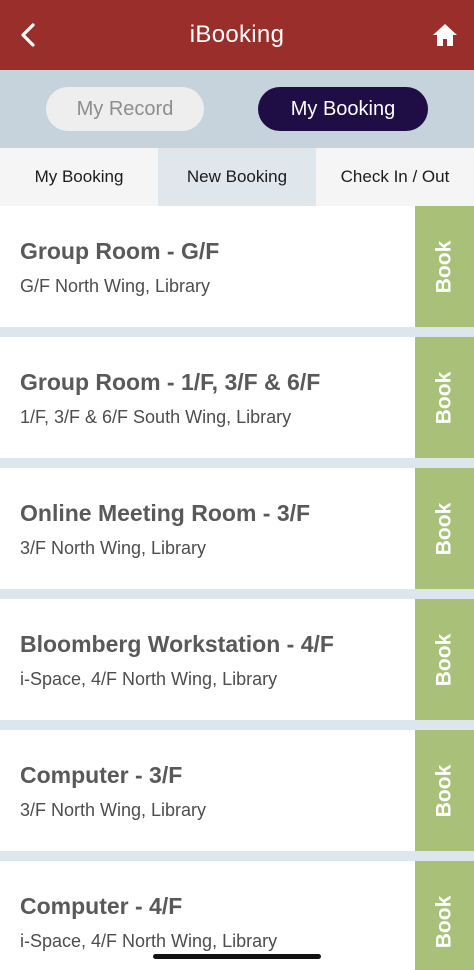  Describe the element at coordinates (79, 177) in the screenshot. I see `tab-my-booking: My Booking` at that location.